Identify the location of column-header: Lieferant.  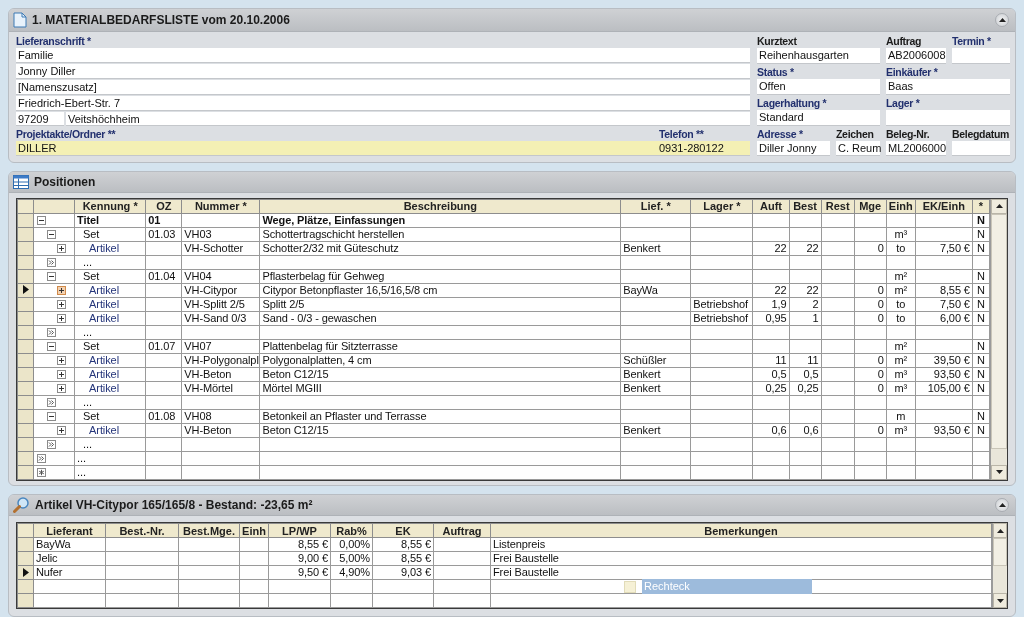
(69, 530).